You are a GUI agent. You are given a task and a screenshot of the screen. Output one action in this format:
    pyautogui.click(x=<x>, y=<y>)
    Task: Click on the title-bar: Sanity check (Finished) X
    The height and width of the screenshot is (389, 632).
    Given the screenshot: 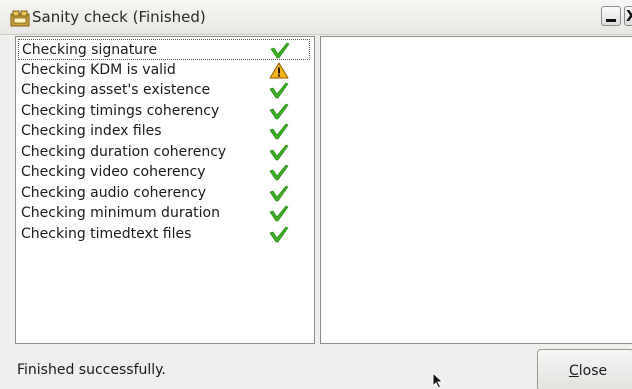 What is the action you would take?
    pyautogui.click(x=316, y=17)
    